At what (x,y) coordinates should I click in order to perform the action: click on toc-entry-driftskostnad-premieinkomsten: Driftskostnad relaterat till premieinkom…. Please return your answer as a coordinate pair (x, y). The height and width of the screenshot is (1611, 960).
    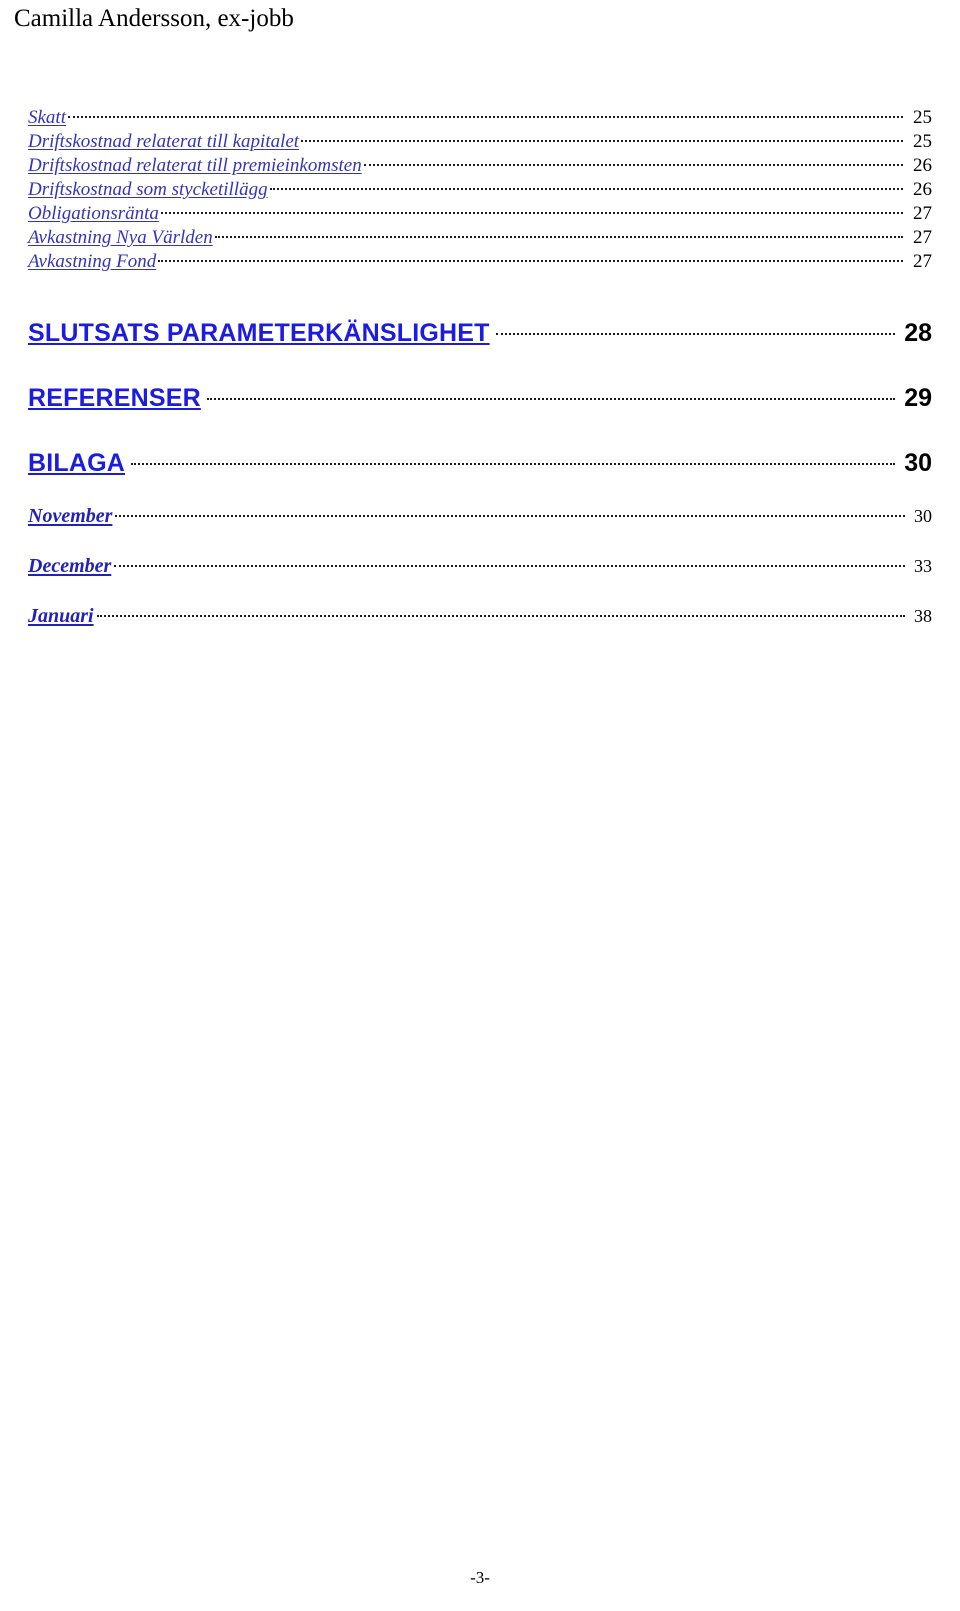
    Looking at the image, I should click on (480, 166).